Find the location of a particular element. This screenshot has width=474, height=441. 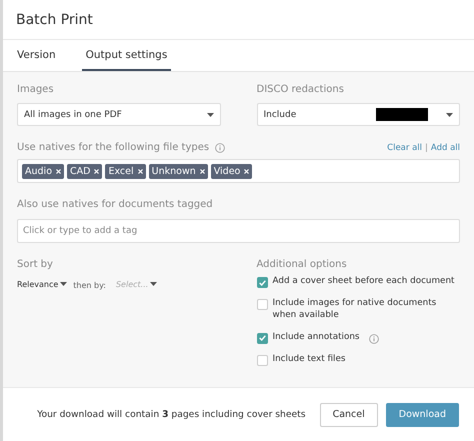

redactions-select: Include is located at coordinates (358, 114).